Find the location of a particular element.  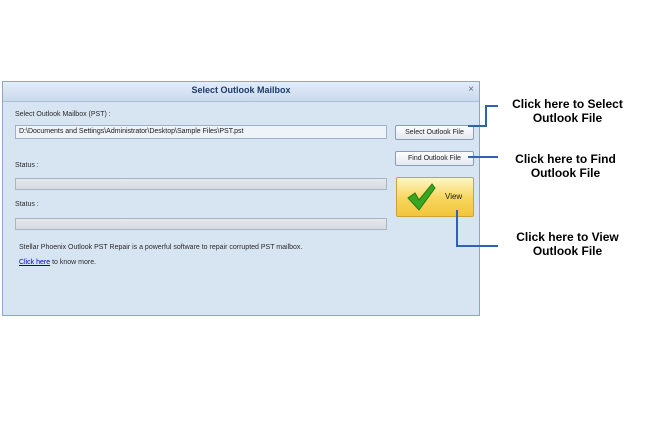

find-callout-line-2: Outlook File is located at coordinates (565, 173).